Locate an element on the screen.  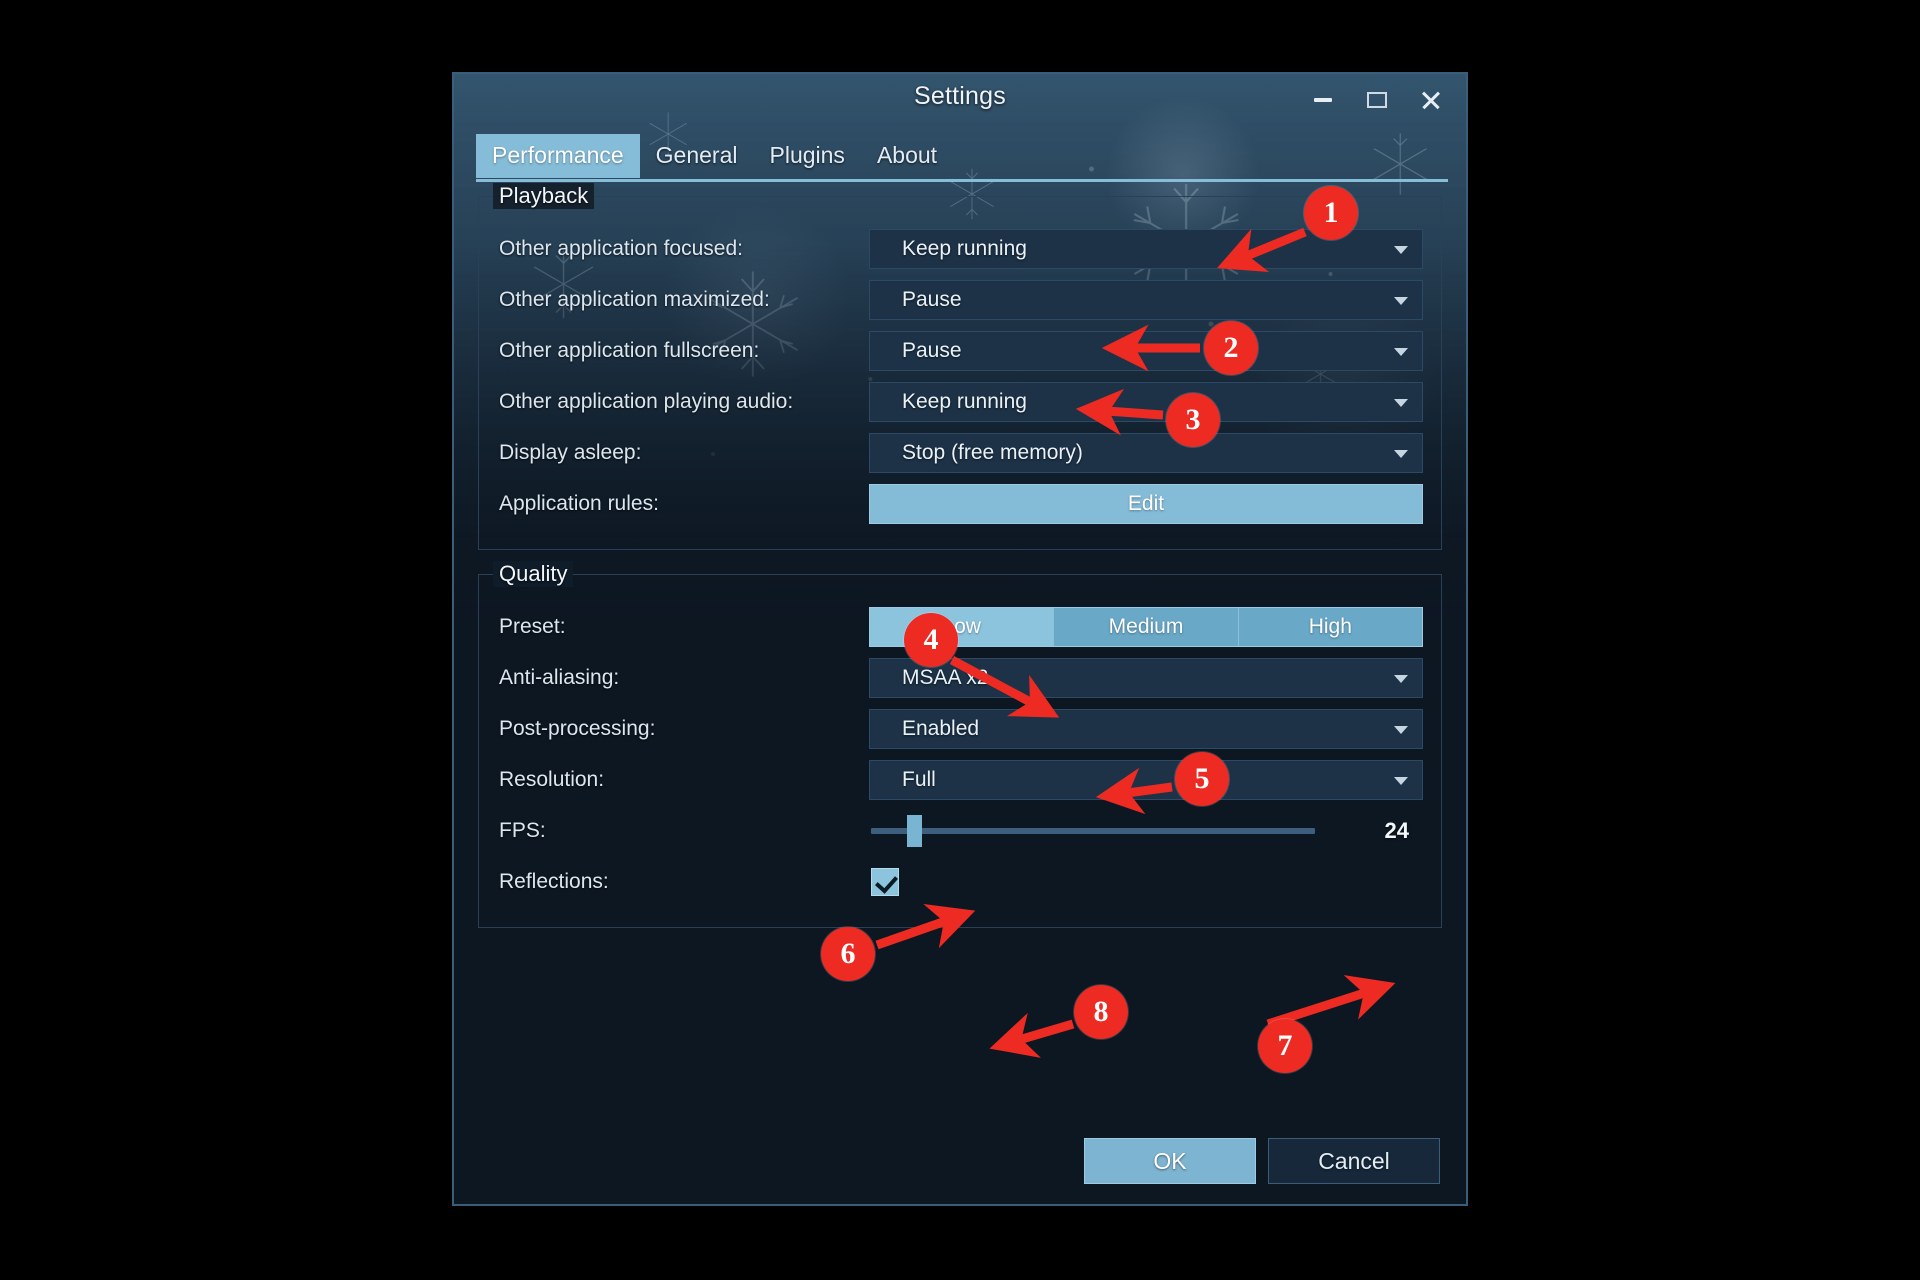
dropdown-value: Full is located at coordinates (919, 779).